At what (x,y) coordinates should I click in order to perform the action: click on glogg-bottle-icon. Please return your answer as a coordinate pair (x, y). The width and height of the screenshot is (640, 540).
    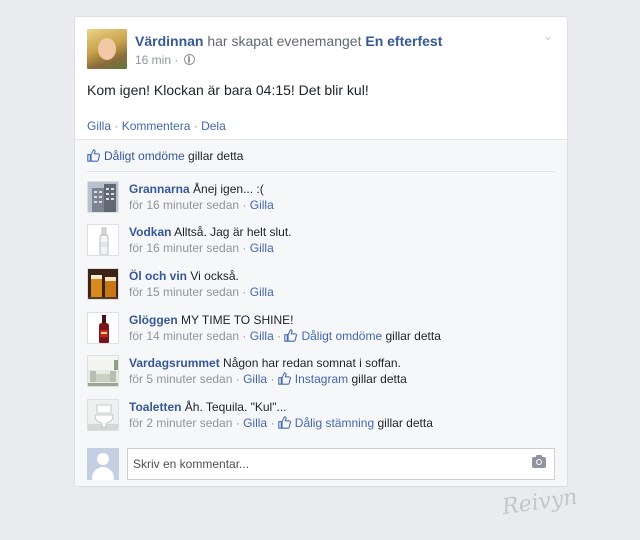
    Looking at the image, I should click on (103, 328).